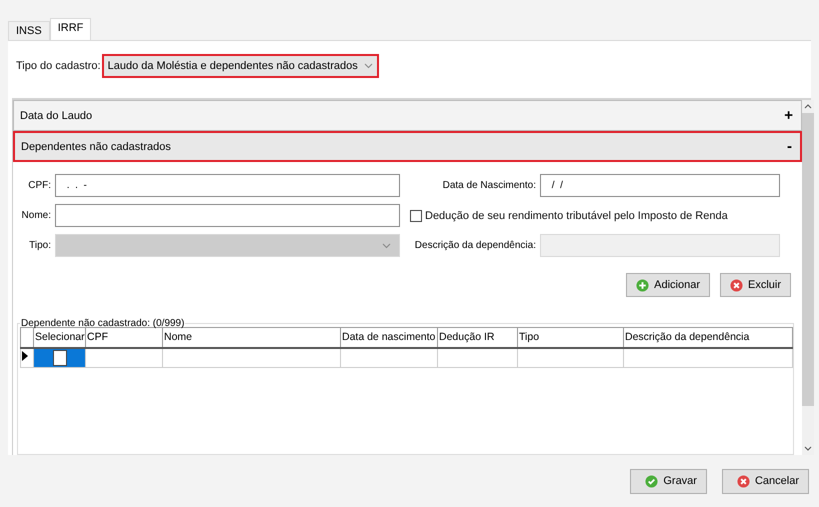  I want to click on add-button: Adicionar, so click(668, 285).